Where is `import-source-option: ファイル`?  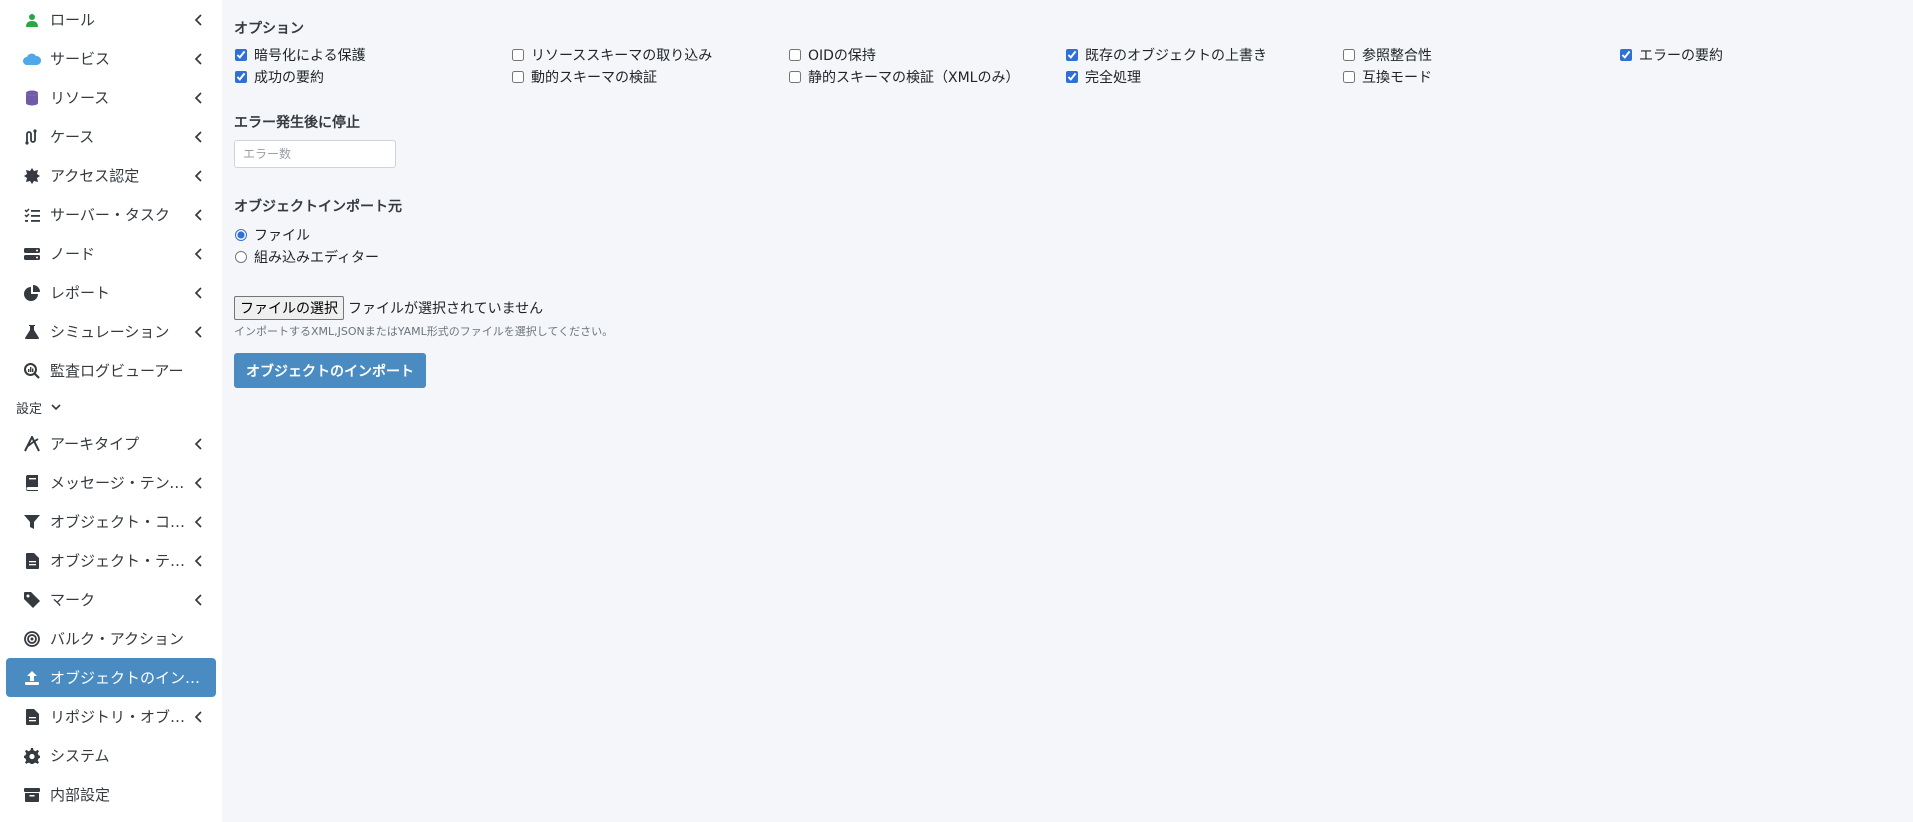 import-source-option: ファイル is located at coordinates (1067, 235).